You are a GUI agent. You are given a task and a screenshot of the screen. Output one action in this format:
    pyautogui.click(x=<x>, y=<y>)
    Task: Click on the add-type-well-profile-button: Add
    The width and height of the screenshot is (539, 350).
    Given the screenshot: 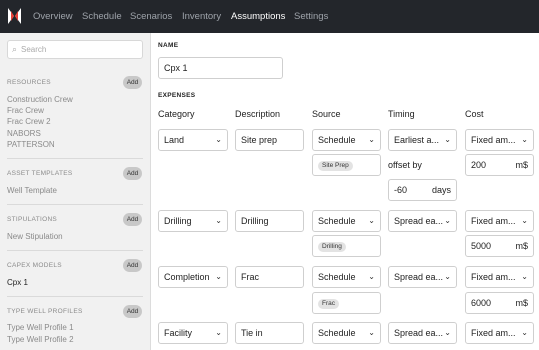 What is the action you would take?
    pyautogui.click(x=132, y=311)
    